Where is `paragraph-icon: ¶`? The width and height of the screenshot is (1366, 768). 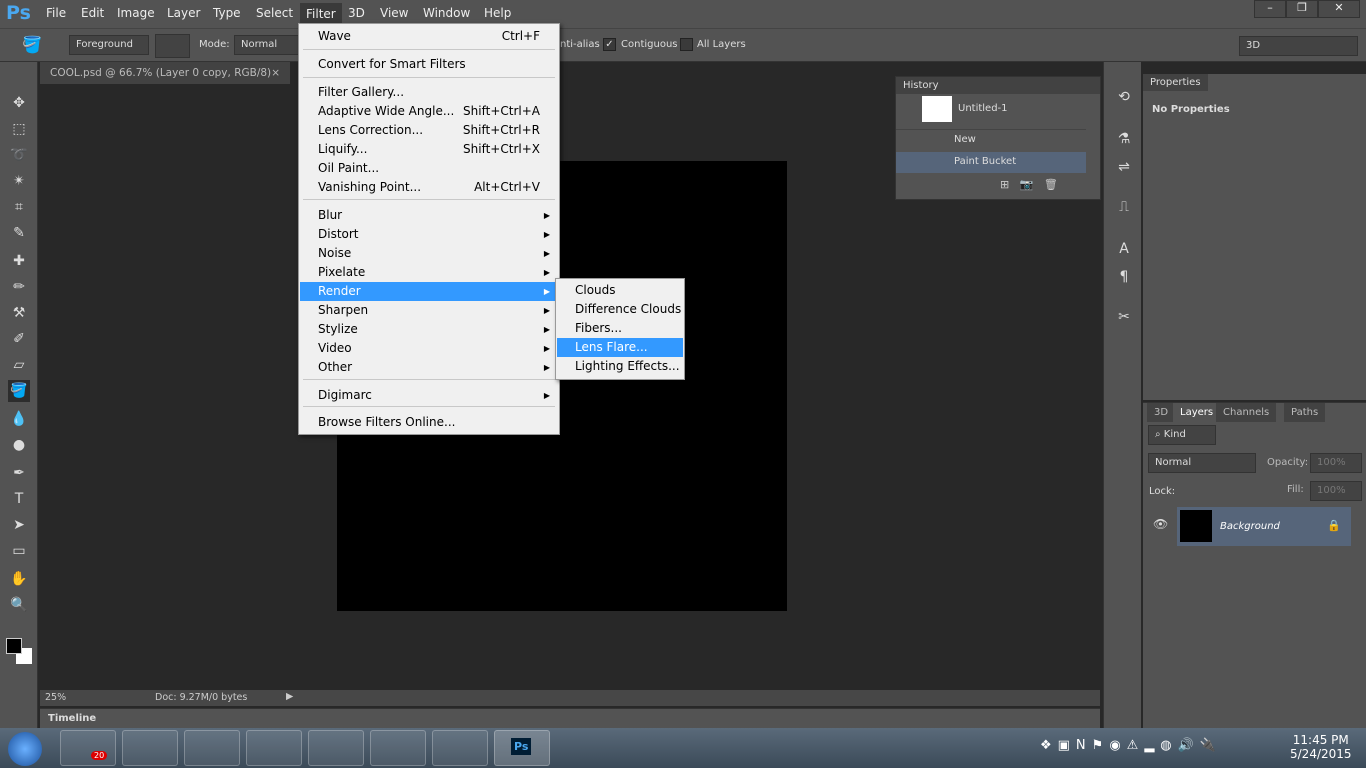
paragraph-icon: ¶ is located at coordinates (1124, 277).